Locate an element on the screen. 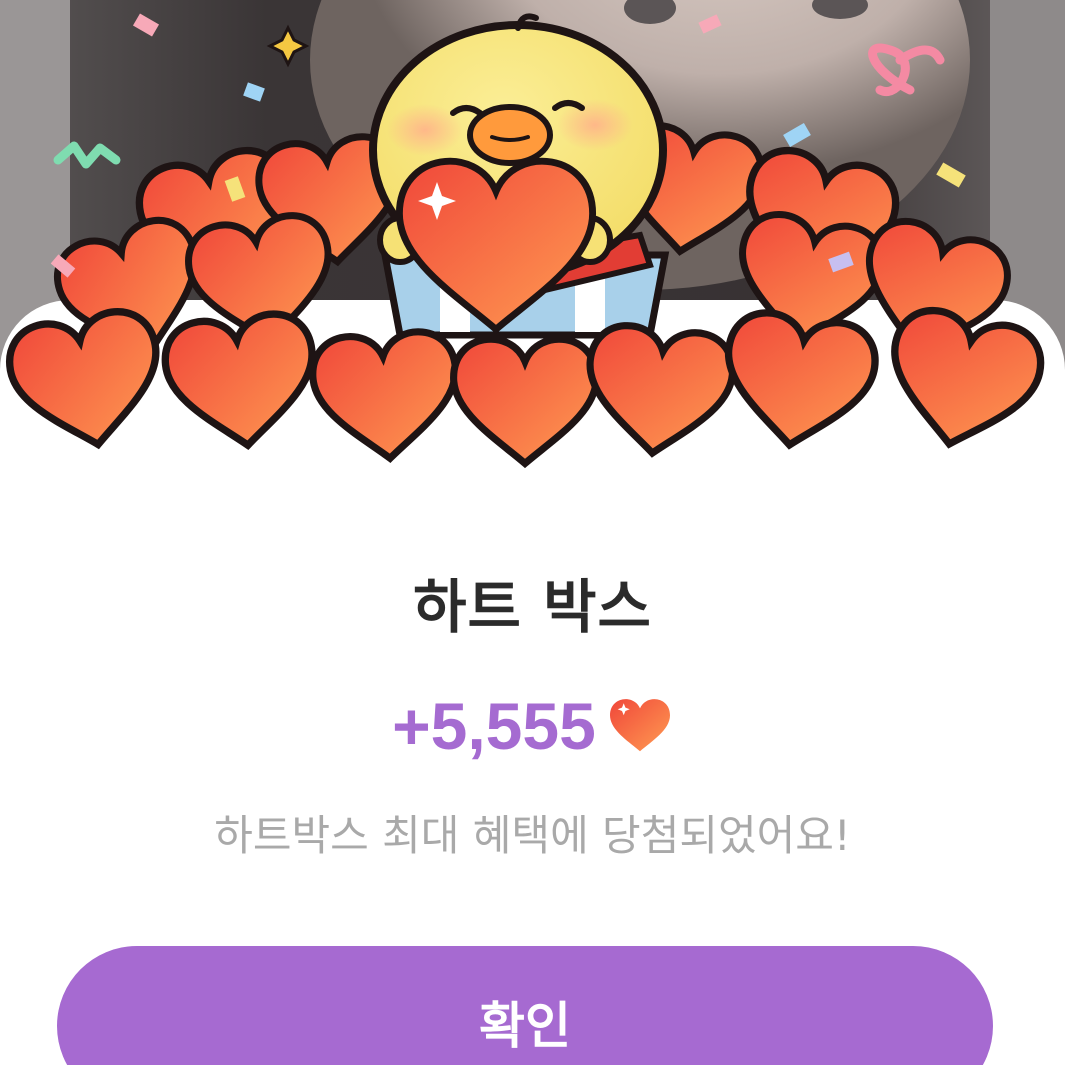  sparkle-icon is located at coordinates (288, 46).